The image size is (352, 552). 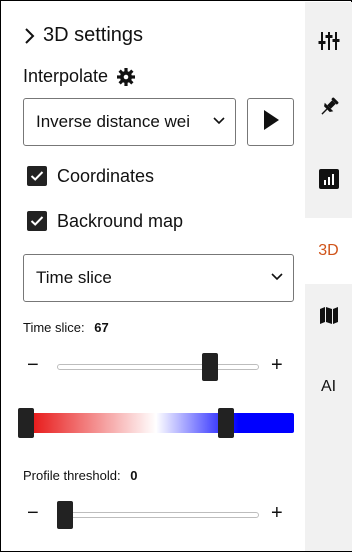 I want to click on section-header: 3D settings, so click(x=83, y=35).